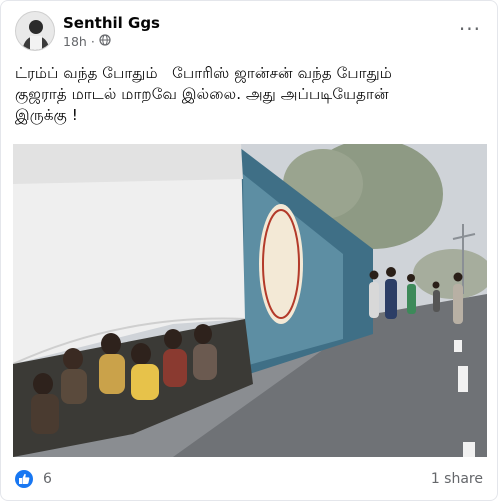 Image resolution: width=498 pixels, height=501 pixels. I want to click on more-options-icon: ···, so click(470, 29).